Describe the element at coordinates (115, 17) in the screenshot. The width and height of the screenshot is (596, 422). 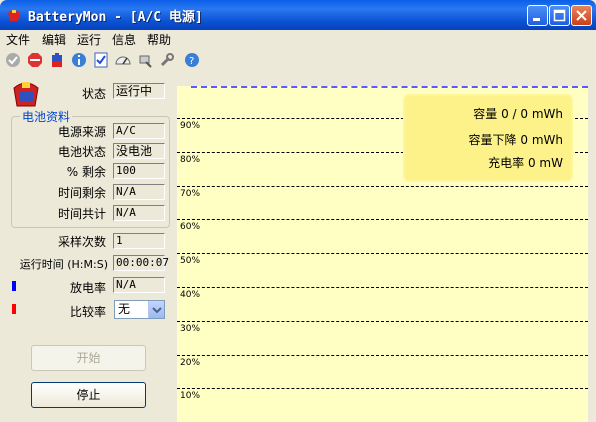
I see `window-title: BatteryMon - [A/C 电源]` at that location.